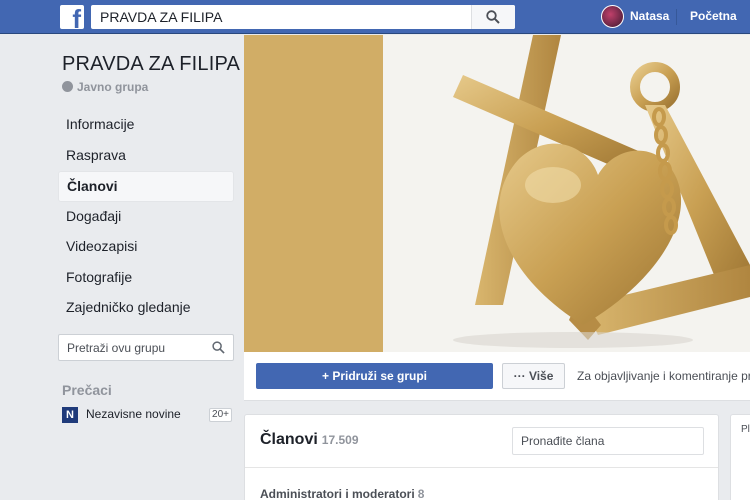  I want to click on member-search-input, so click(608, 441).